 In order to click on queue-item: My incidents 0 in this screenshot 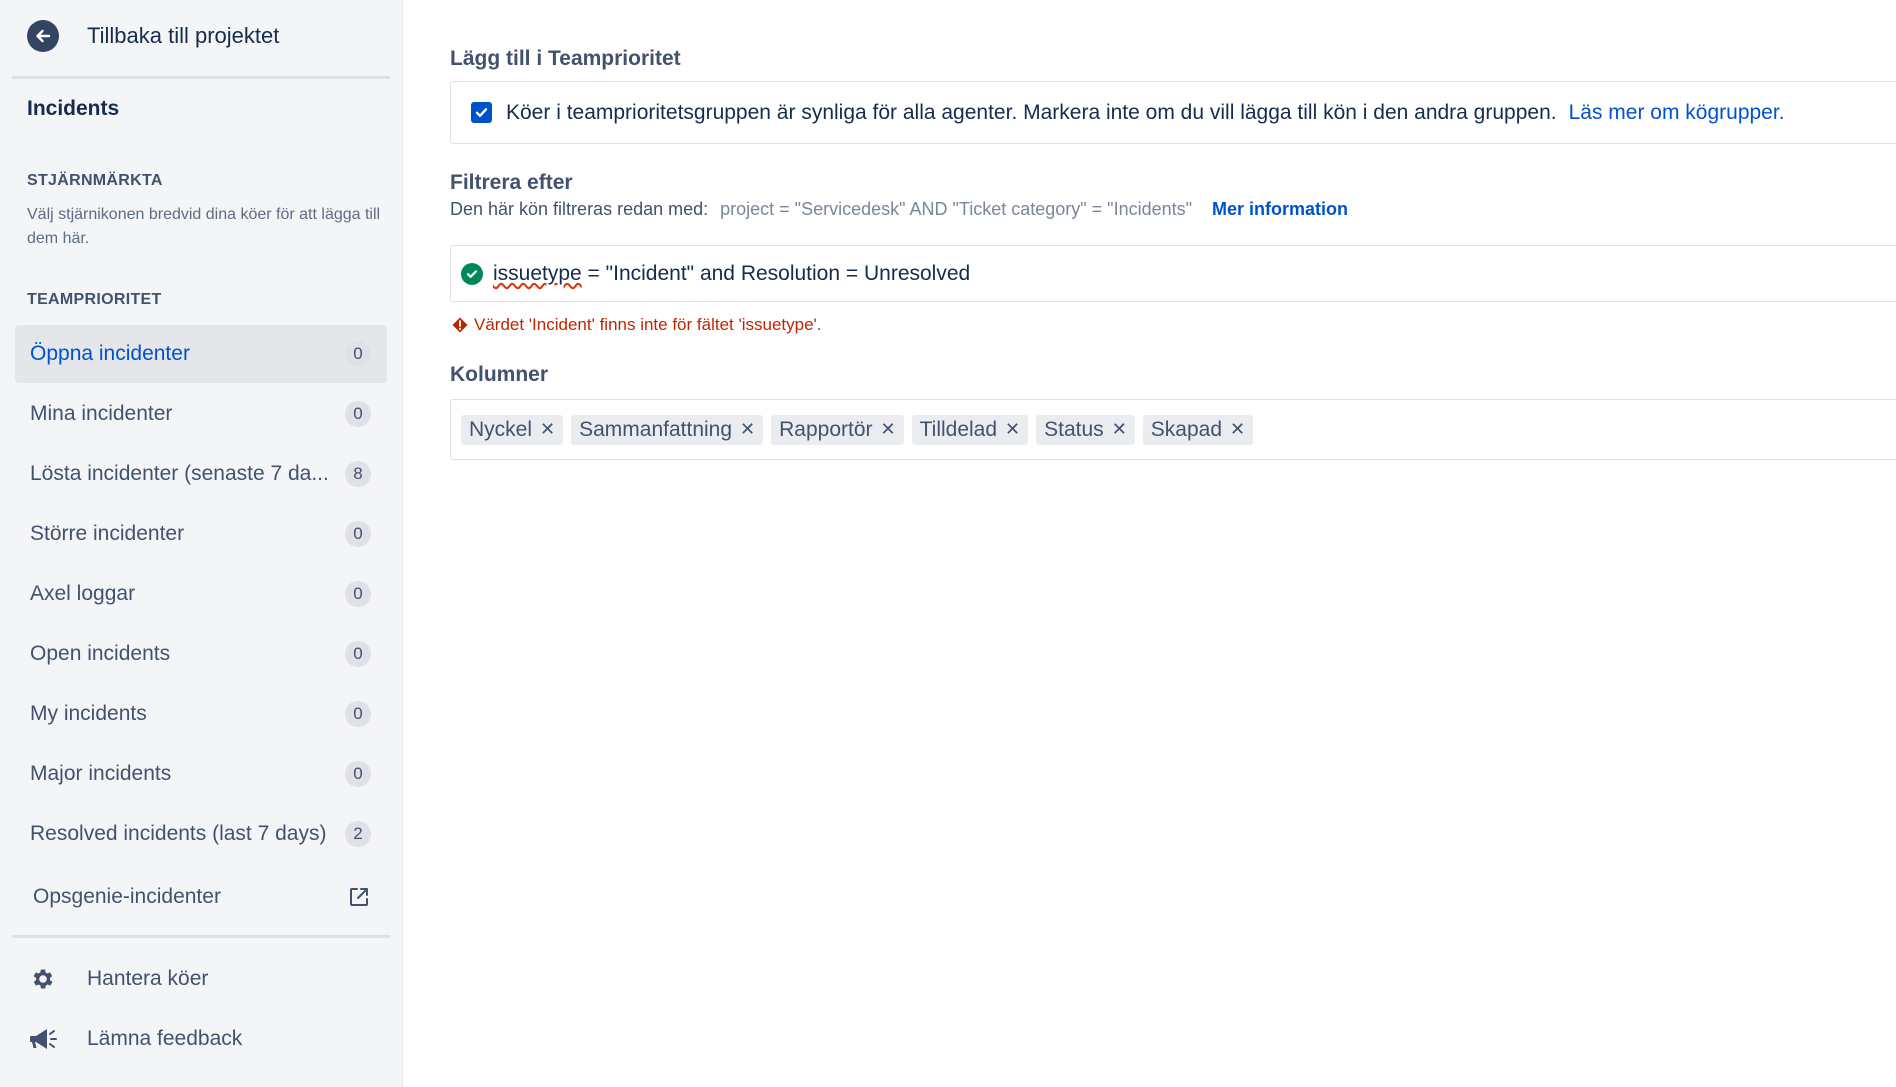, I will do `click(201, 714)`.